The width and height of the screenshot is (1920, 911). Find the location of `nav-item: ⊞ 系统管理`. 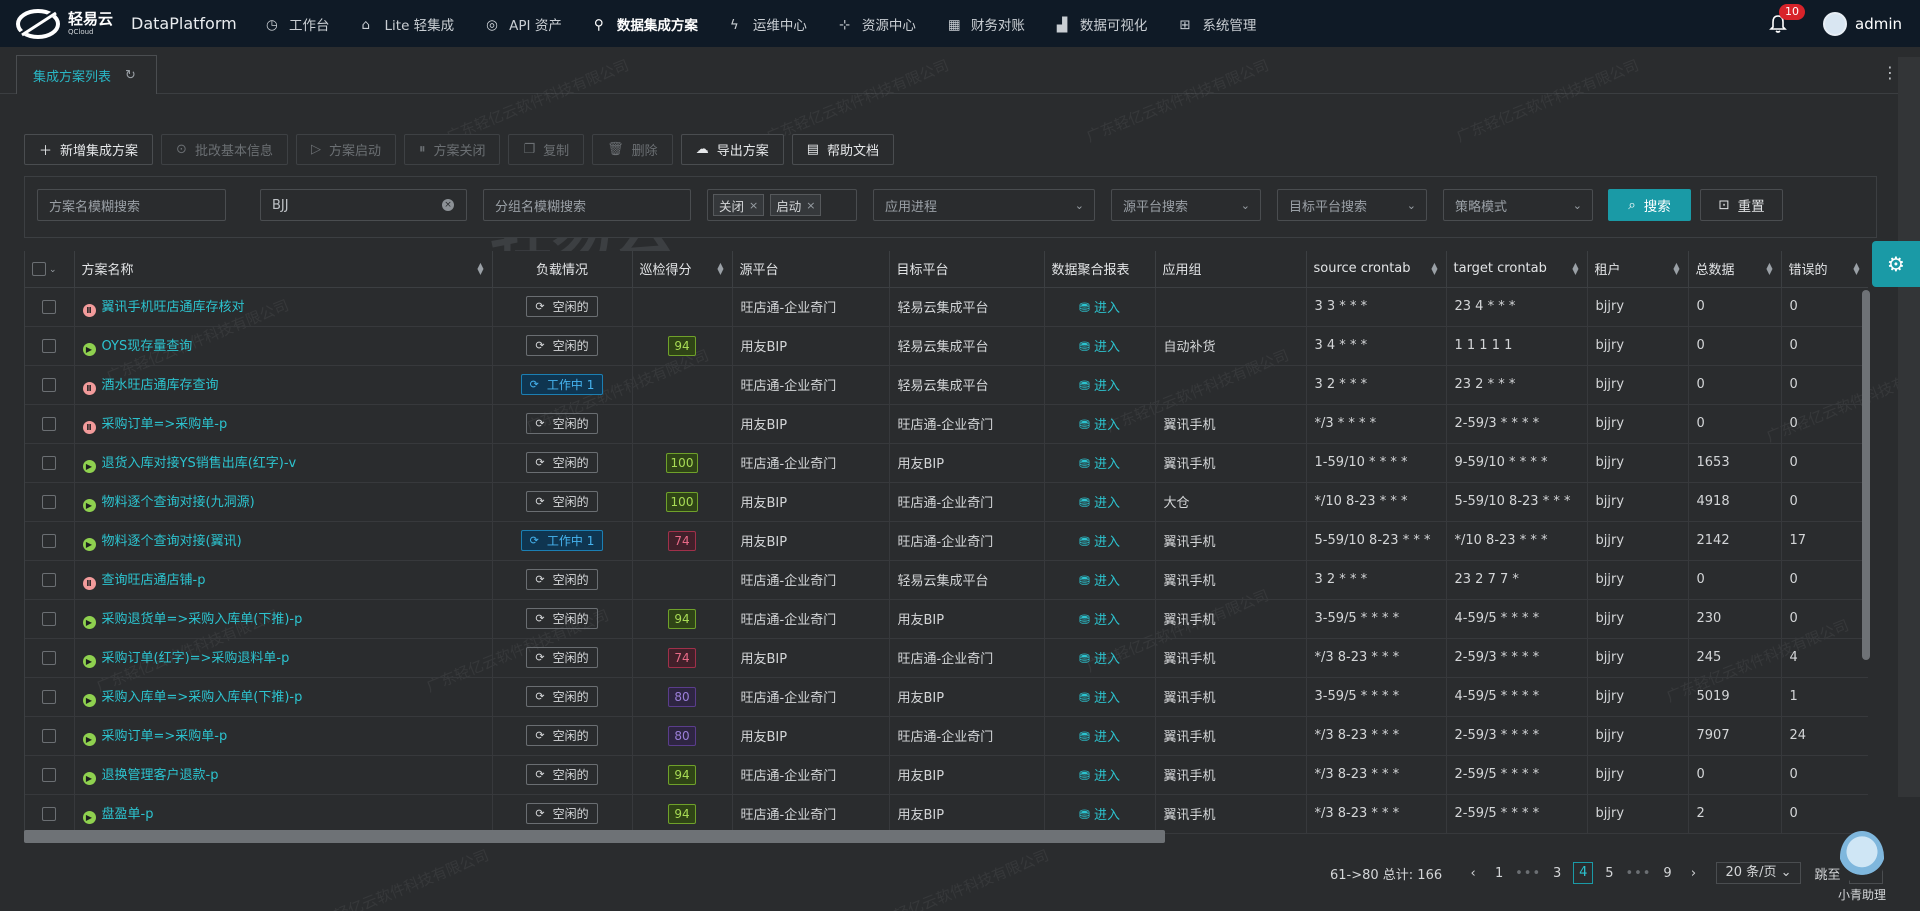

nav-item: ⊞ 系统管理 is located at coordinates (1217, 23).